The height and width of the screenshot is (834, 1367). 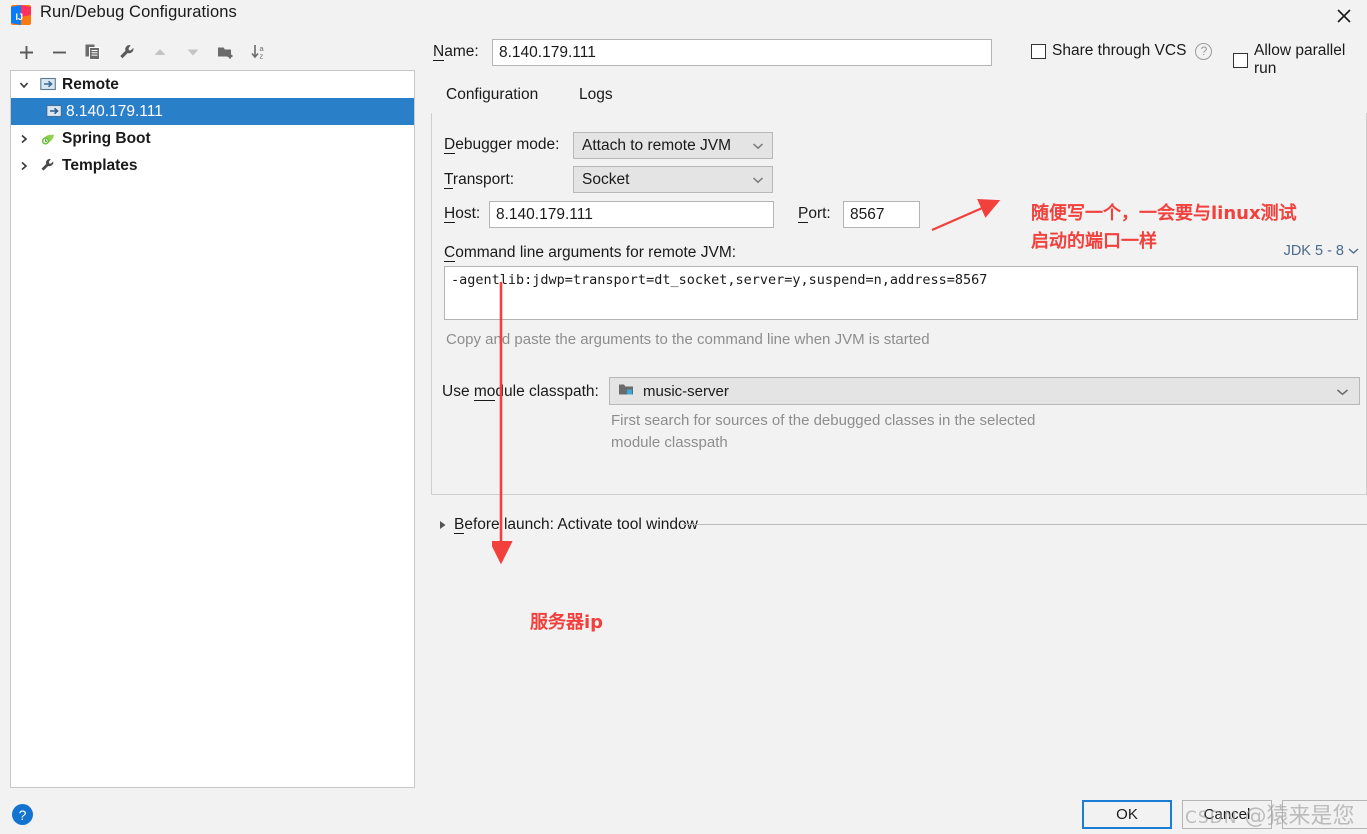 What do you see at coordinates (479, 180) in the screenshot?
I see `transport-label: Transport:` at bounding box center [479, 180].